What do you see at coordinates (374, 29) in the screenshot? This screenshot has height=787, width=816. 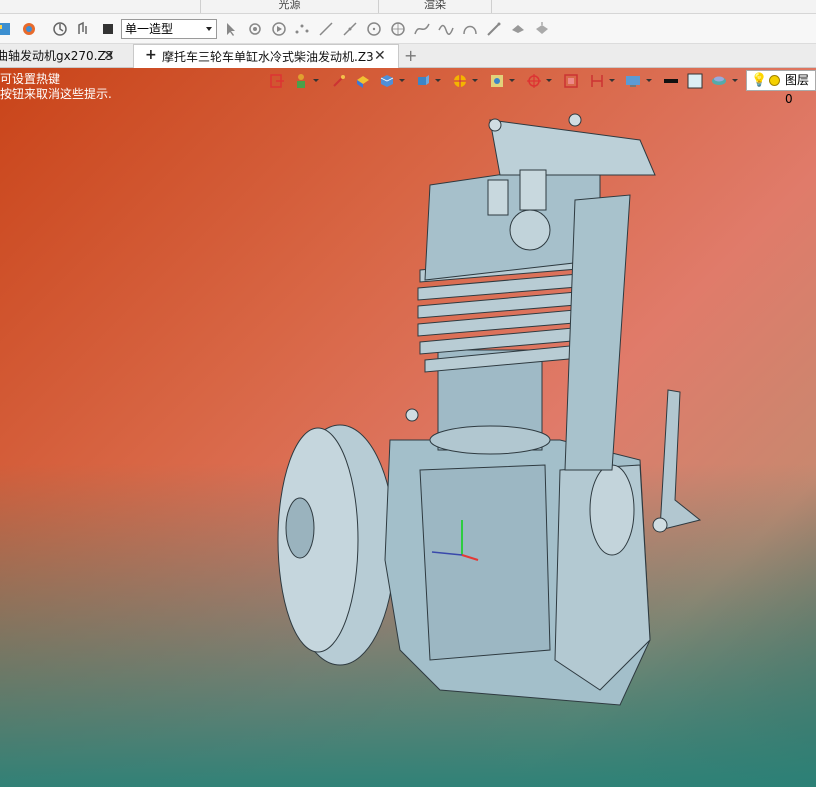 I see `circle-icon` at bounding box center [374, 29].